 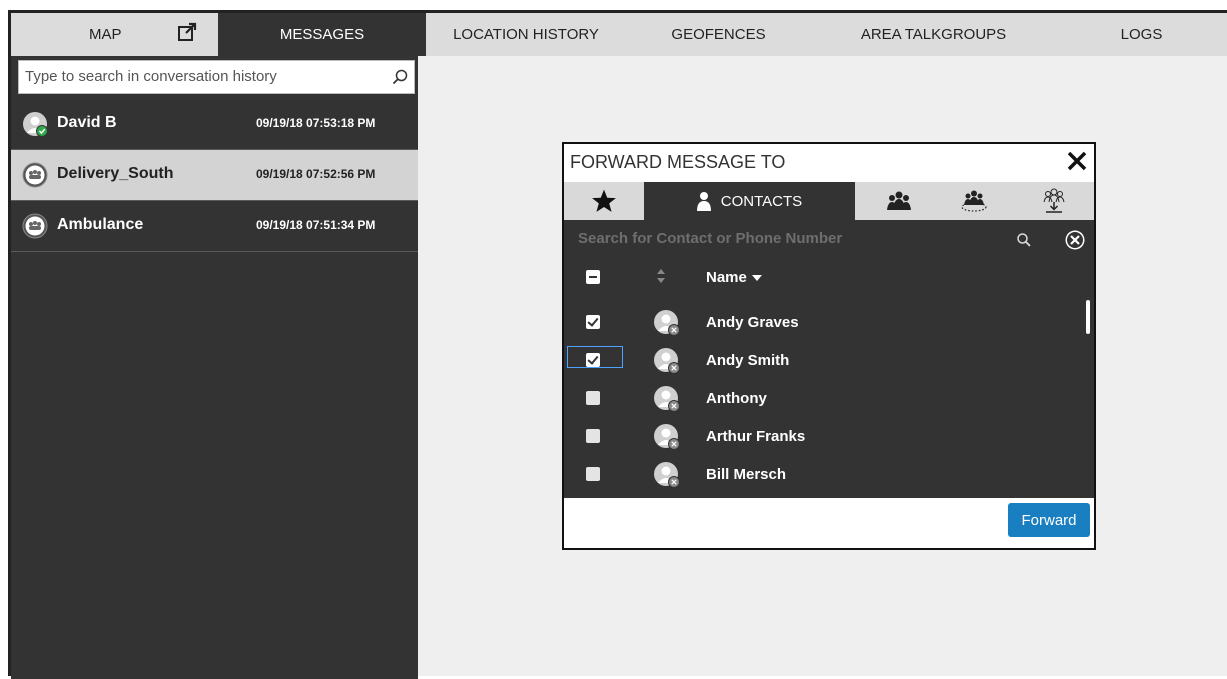 I want to click on tab-area-talkgroups: AREA TALKGROUPS, so click(x=933, y=34).